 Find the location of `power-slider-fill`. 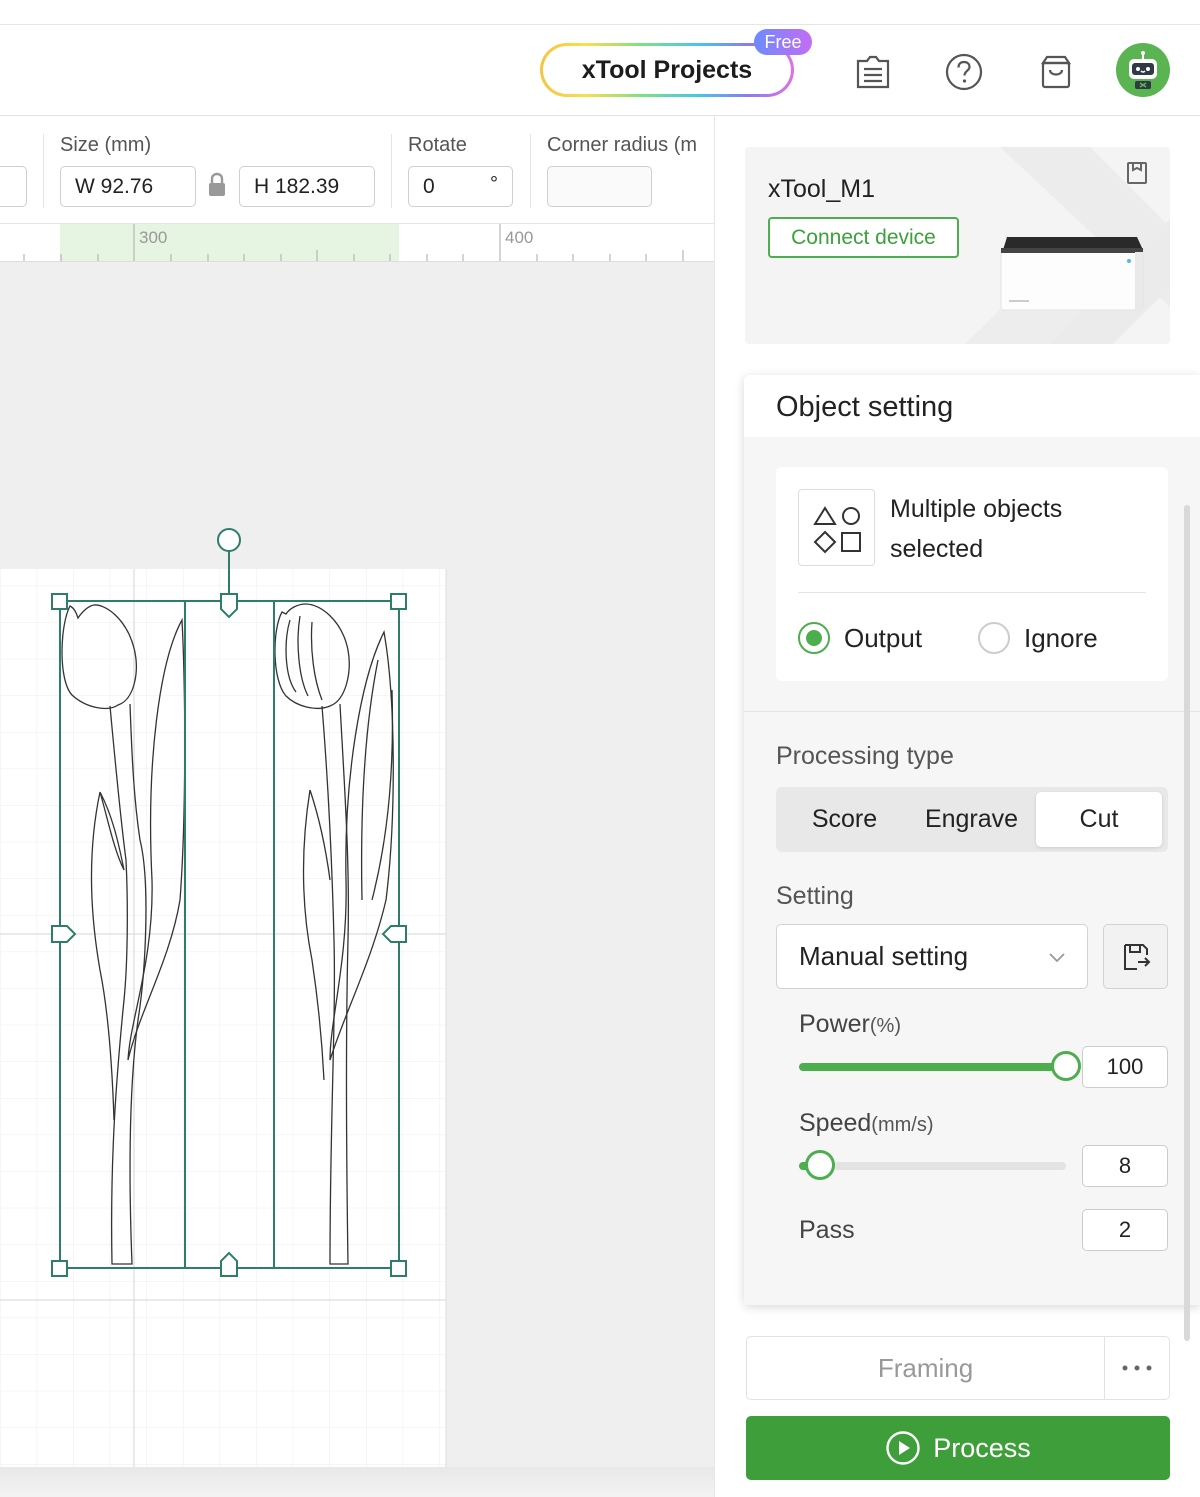

power-slider-fill is located at coordinates (932, 1067).